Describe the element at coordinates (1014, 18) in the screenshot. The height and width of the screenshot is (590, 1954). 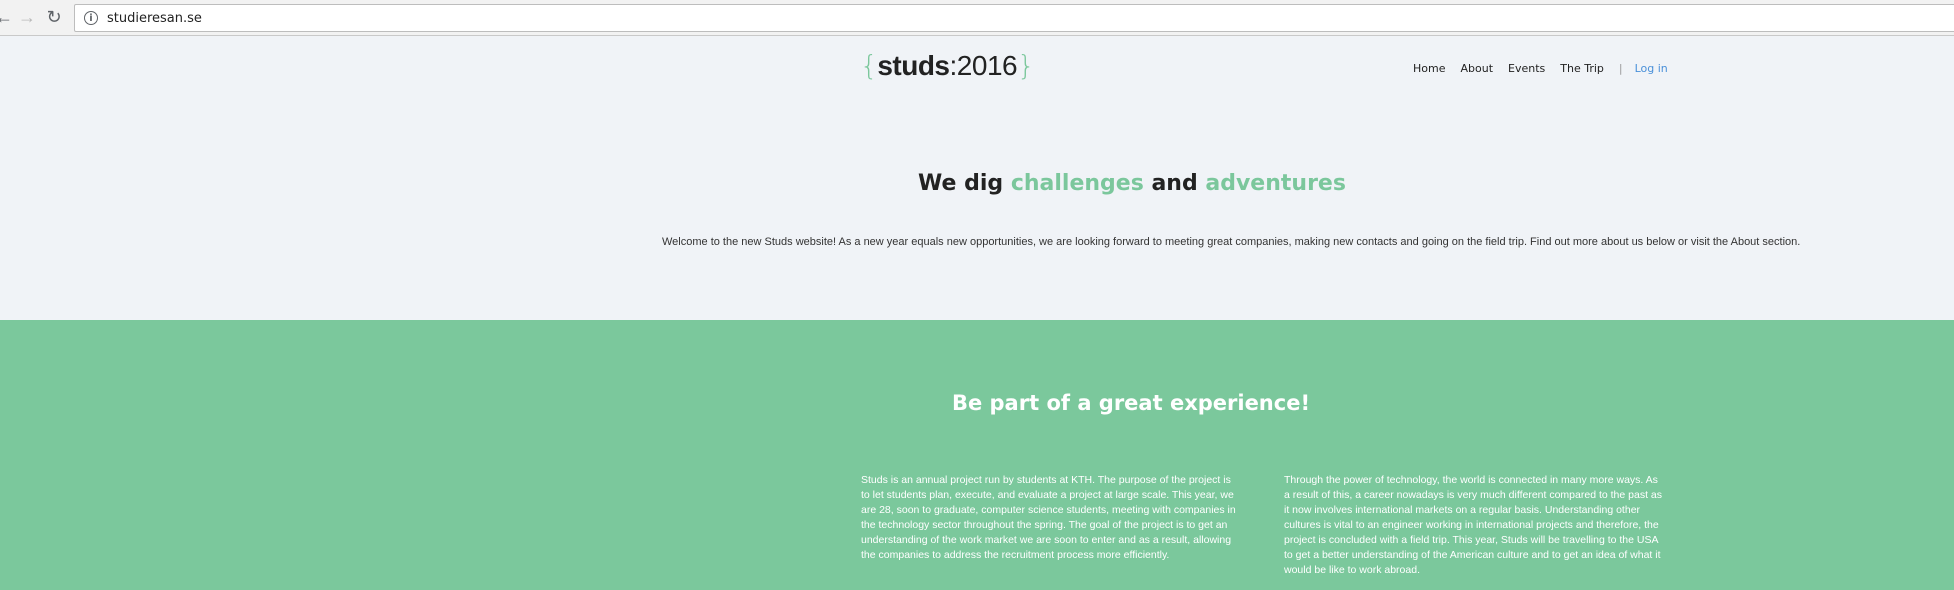
I see `address-bar: i studieresan.se` at that location.